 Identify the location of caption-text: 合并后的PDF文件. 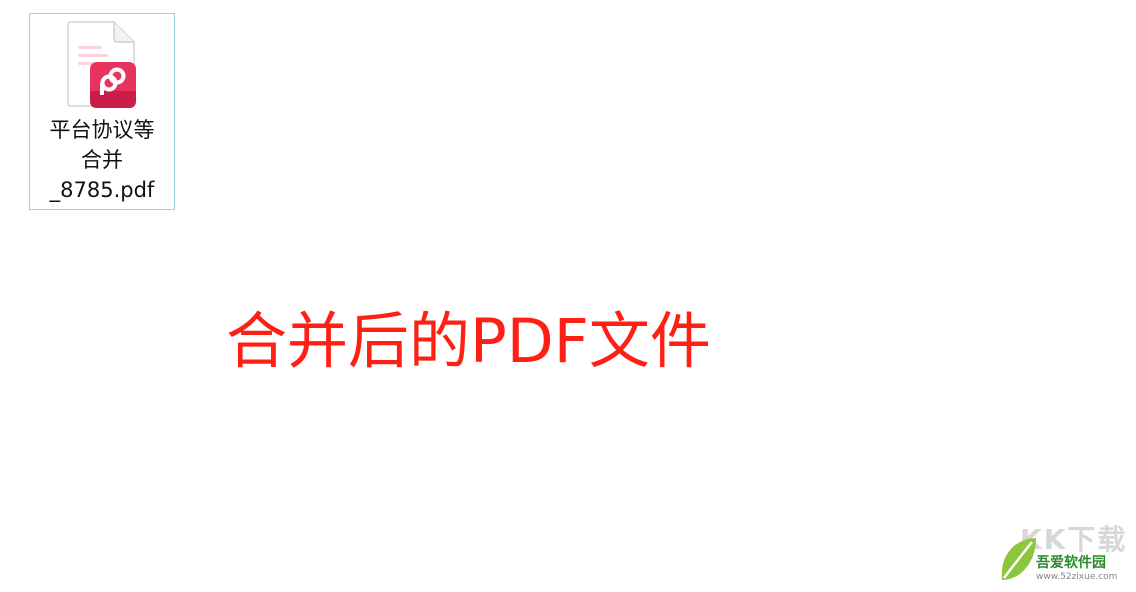
(468, 341).